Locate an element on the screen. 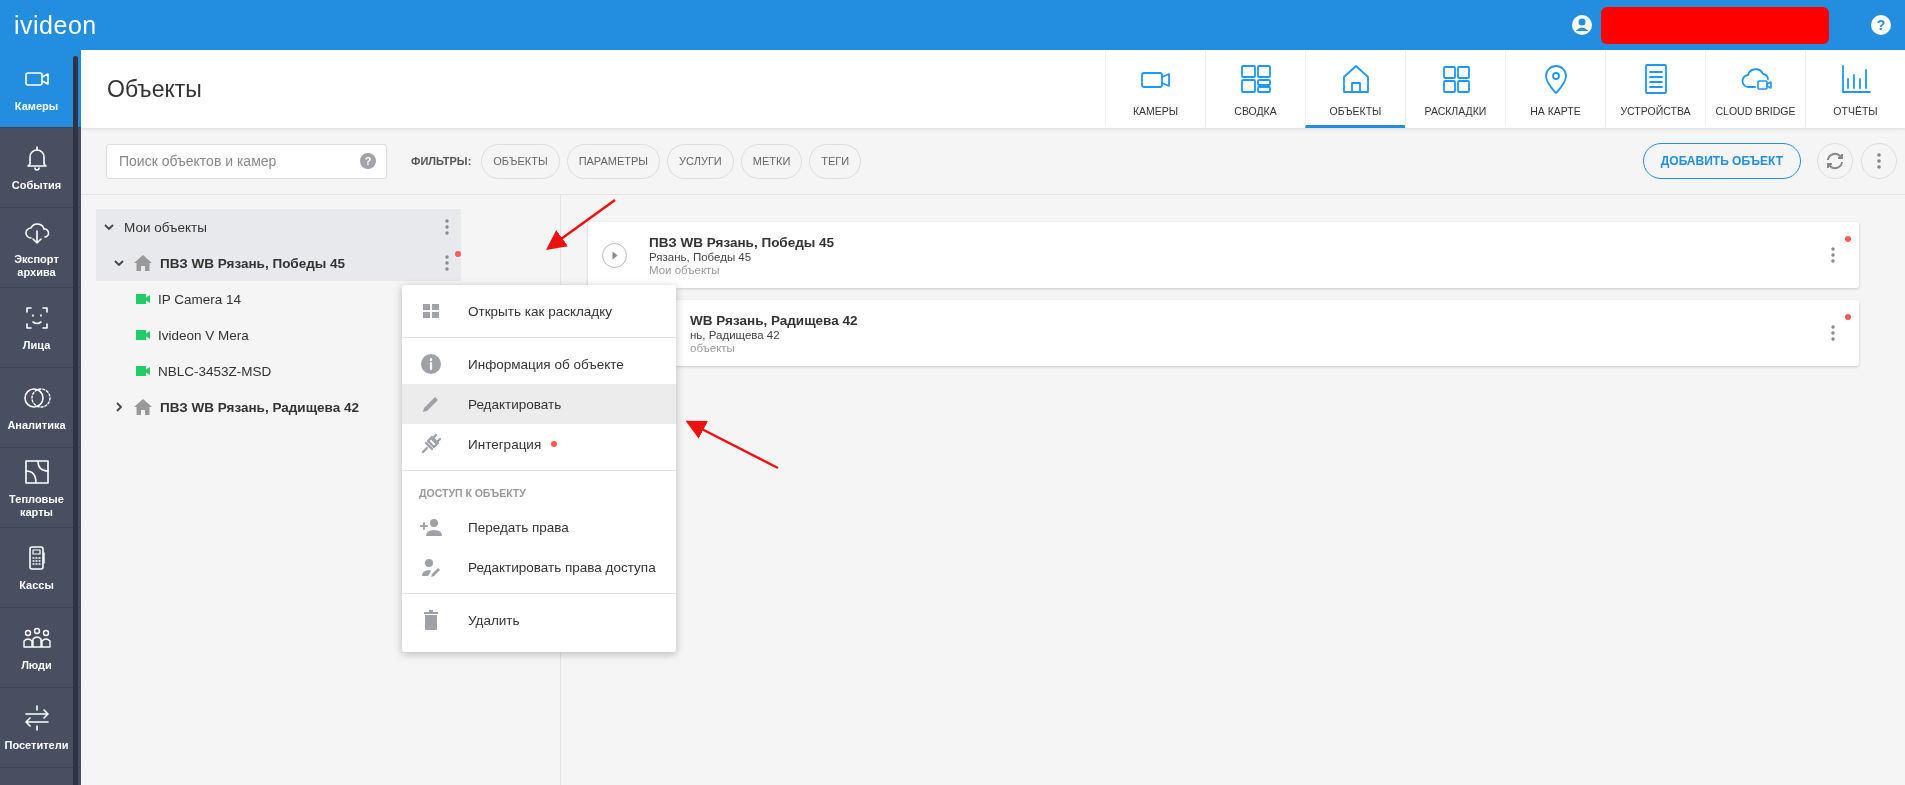 The width and height of the screenshot is (1905, 785). object-card: WB Рязань, Радищева 42 нь, Радищева 42 объекты is located at coordinates (1267, 333).